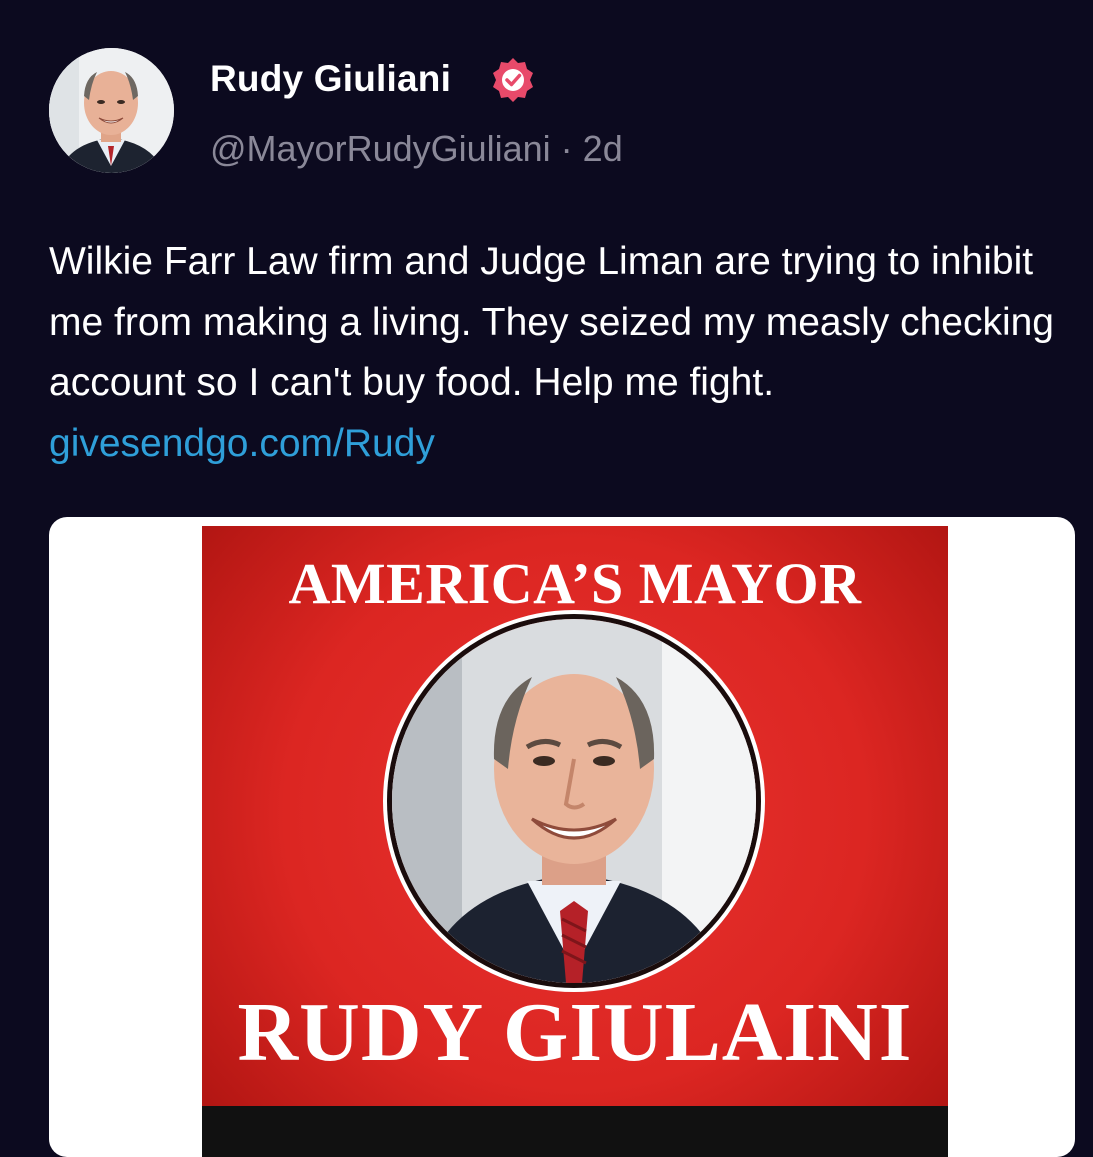 The image size is (1093, 1157). What do you see at coordinates (242, 443) in the screenshot?
I see `external-link: givesendgo.com/Rudy` at bounding box center [242, 443].